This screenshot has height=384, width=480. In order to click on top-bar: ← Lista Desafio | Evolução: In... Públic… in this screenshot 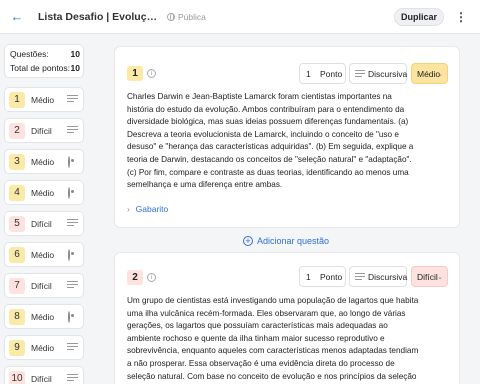, I will do `click(240, 17)`.